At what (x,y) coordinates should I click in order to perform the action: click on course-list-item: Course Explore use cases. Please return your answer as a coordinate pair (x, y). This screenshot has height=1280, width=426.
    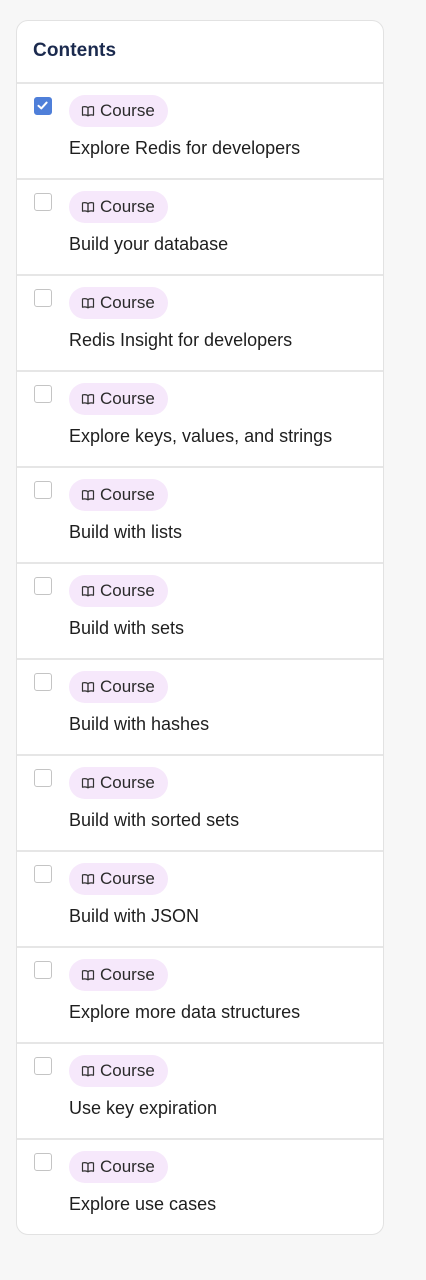
    Looking at the image, I should click on (200, 1187).